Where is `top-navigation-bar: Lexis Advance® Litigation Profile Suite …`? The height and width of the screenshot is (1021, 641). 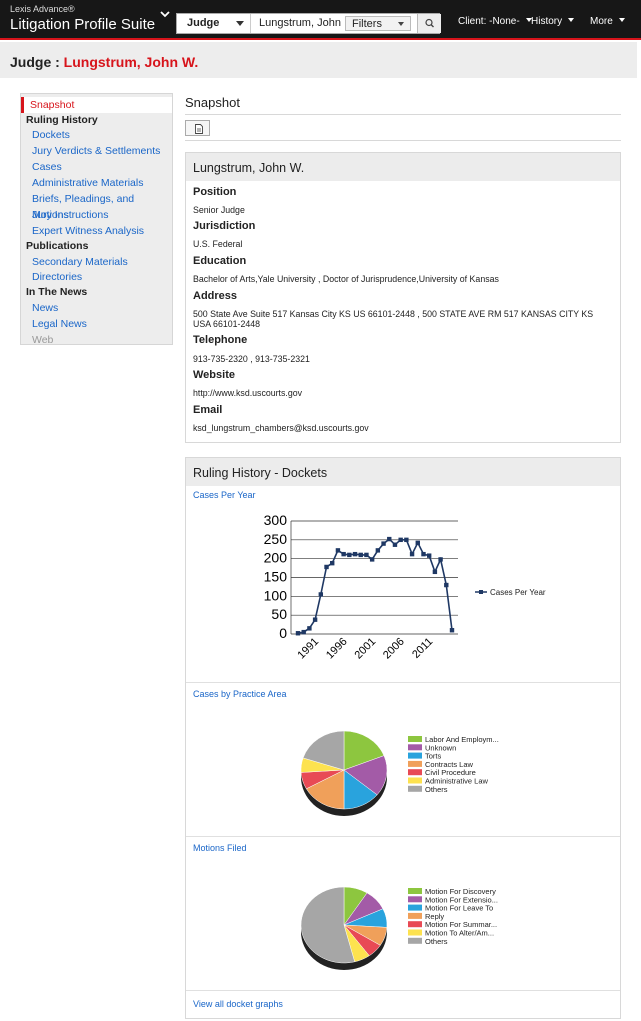
top-navigation-bar: Lexis Advance® Litigation Profile Suite … is located at coordinates (320, 20).